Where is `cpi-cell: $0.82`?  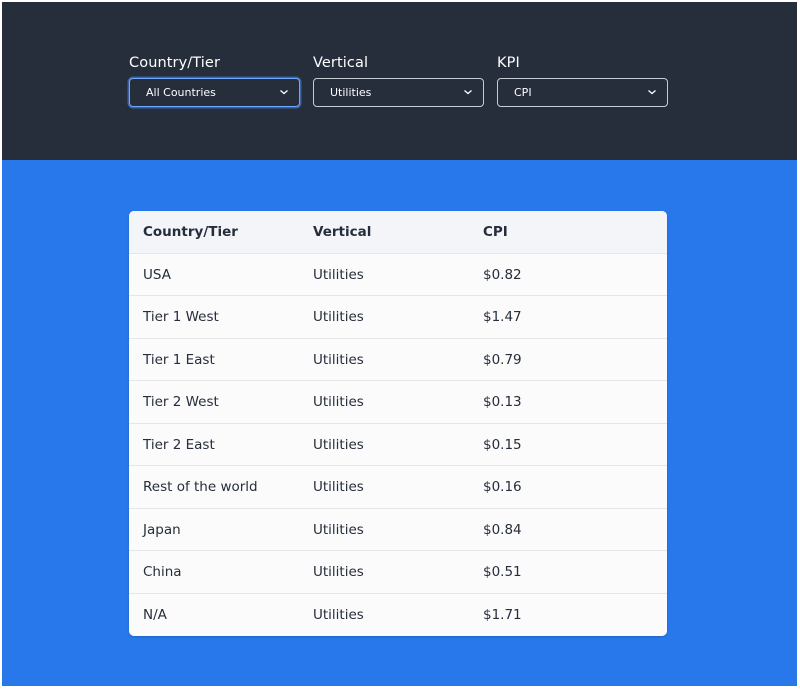
cpi-cell: $0.82 is located at coordinates (502, 274).